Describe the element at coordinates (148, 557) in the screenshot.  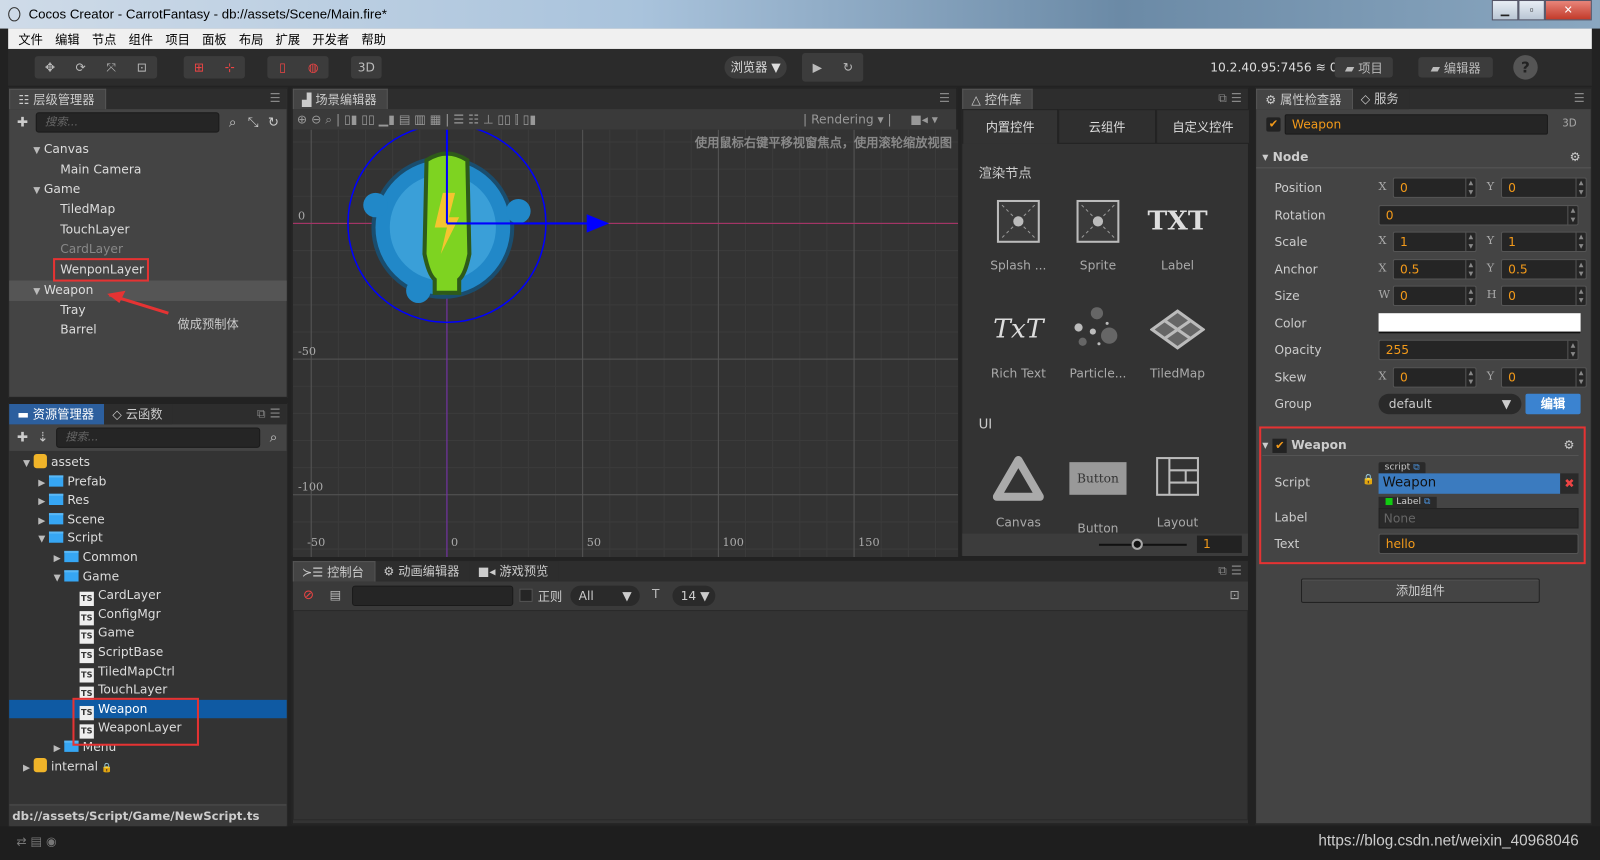
I see `asset-item: ▶ Common` at that location.